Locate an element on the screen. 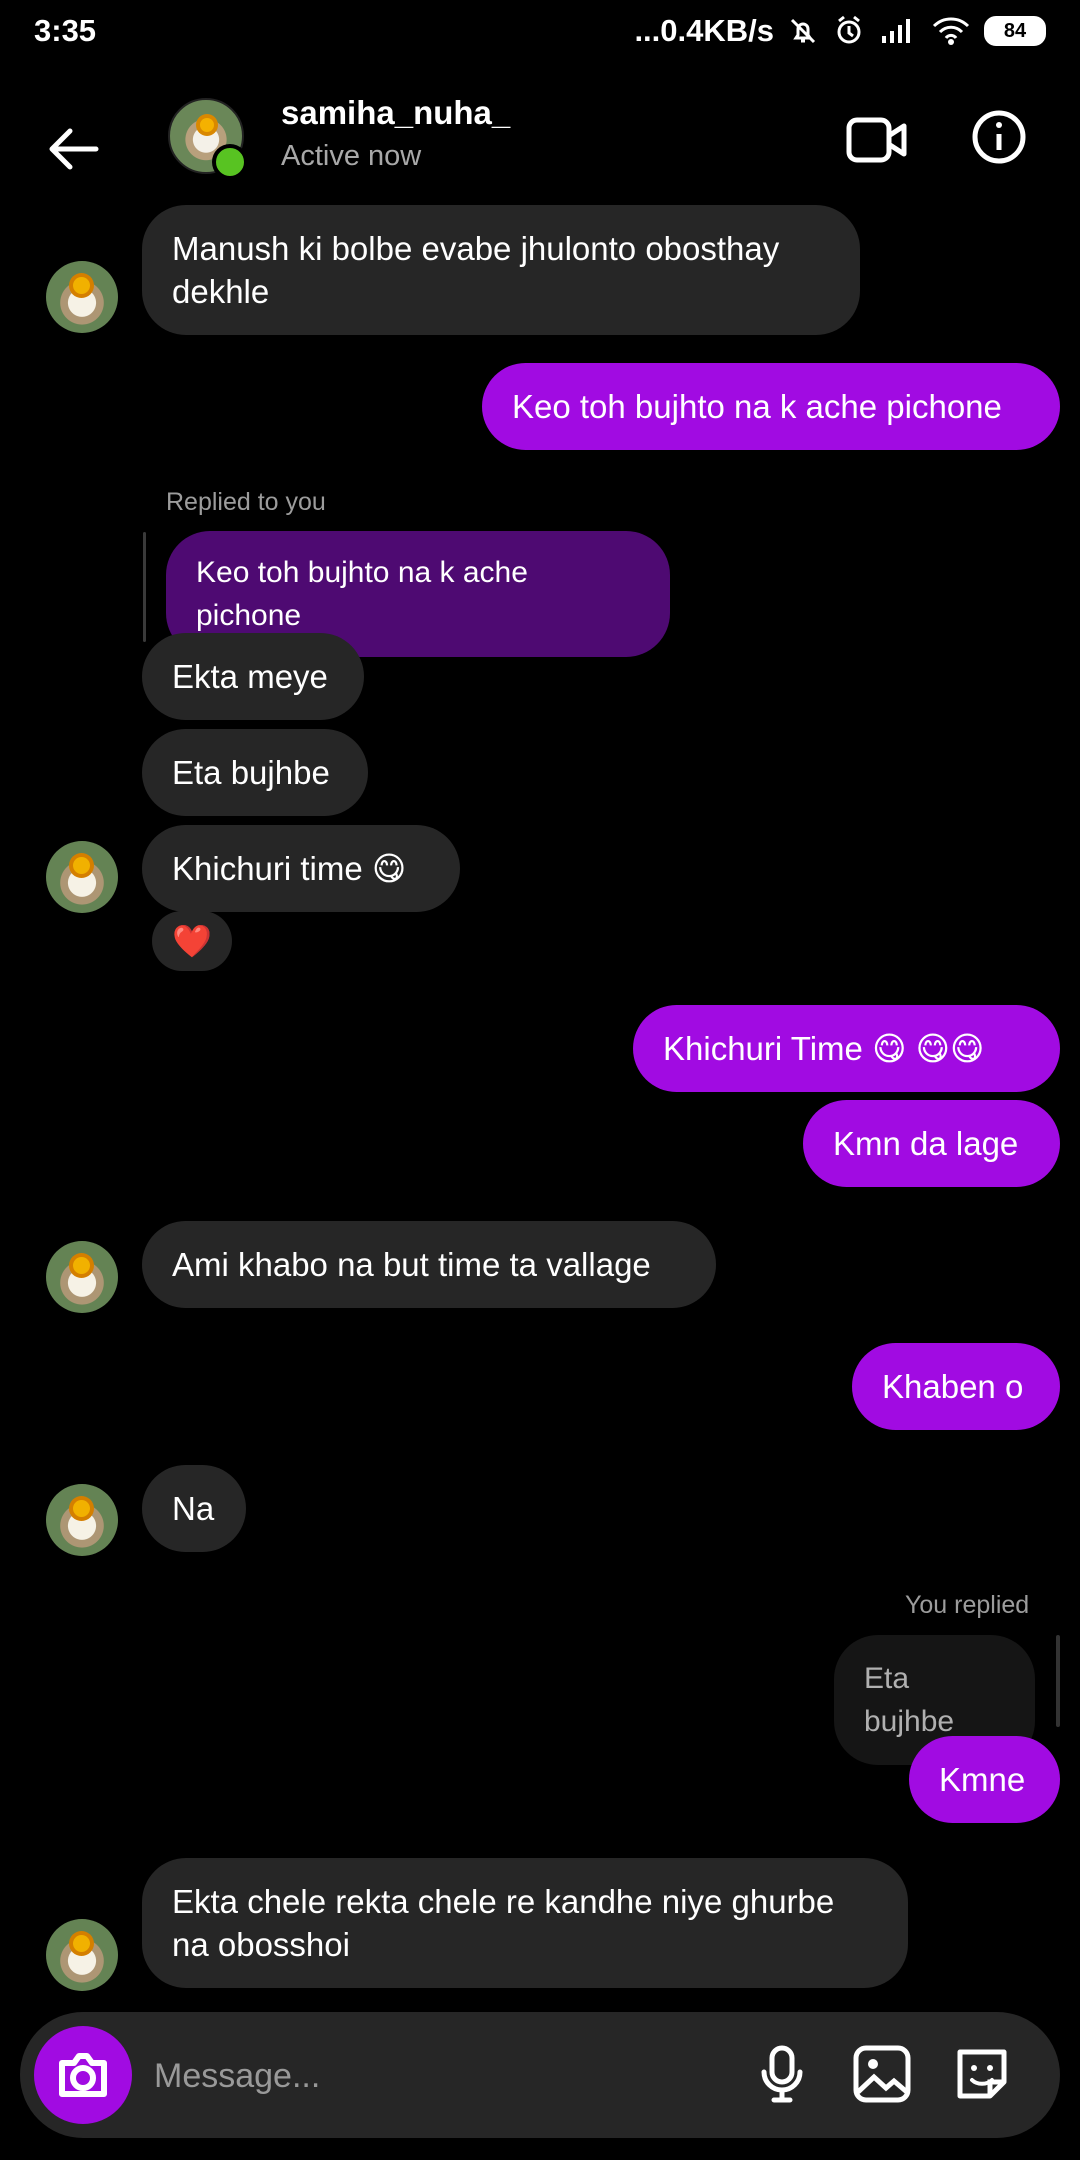 Image resolution: width=1080 pixels, height=2160 pixels. wifi-icon is located at coordinates (951, 31).